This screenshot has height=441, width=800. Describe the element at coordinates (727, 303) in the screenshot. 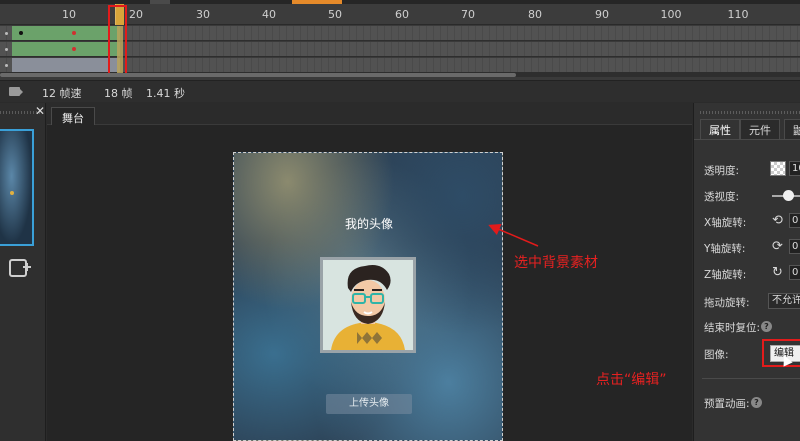

I see `drag-rotation-label: 拖动旋转:` at that location.